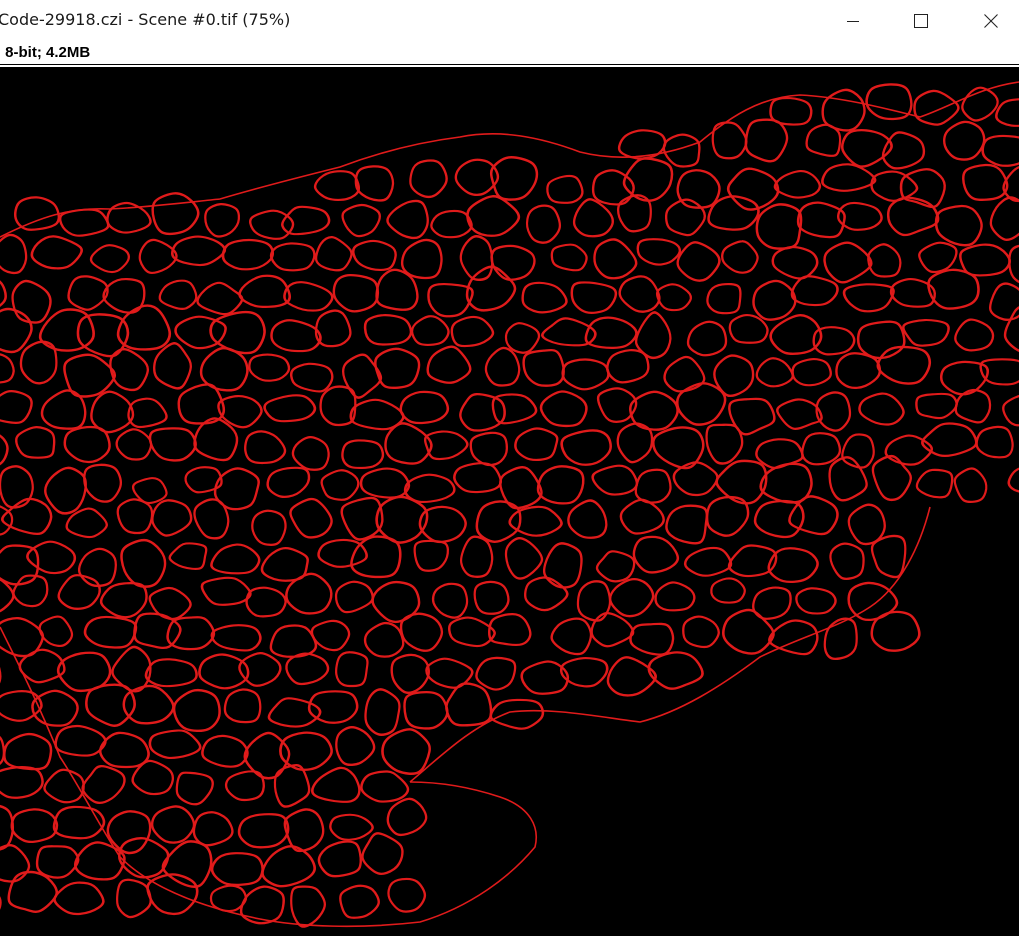  What do you see at coordinates (853, 21) in the screenshot?
I see `minimize-button` at bounding box center [853, 21].